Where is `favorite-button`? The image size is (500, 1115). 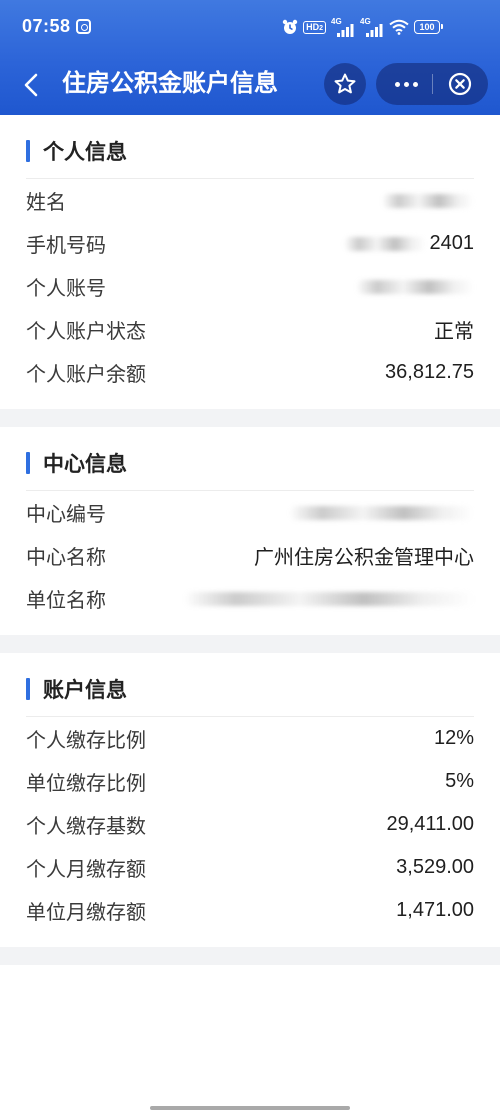 favorite-button is located at coordinates (345, 84).